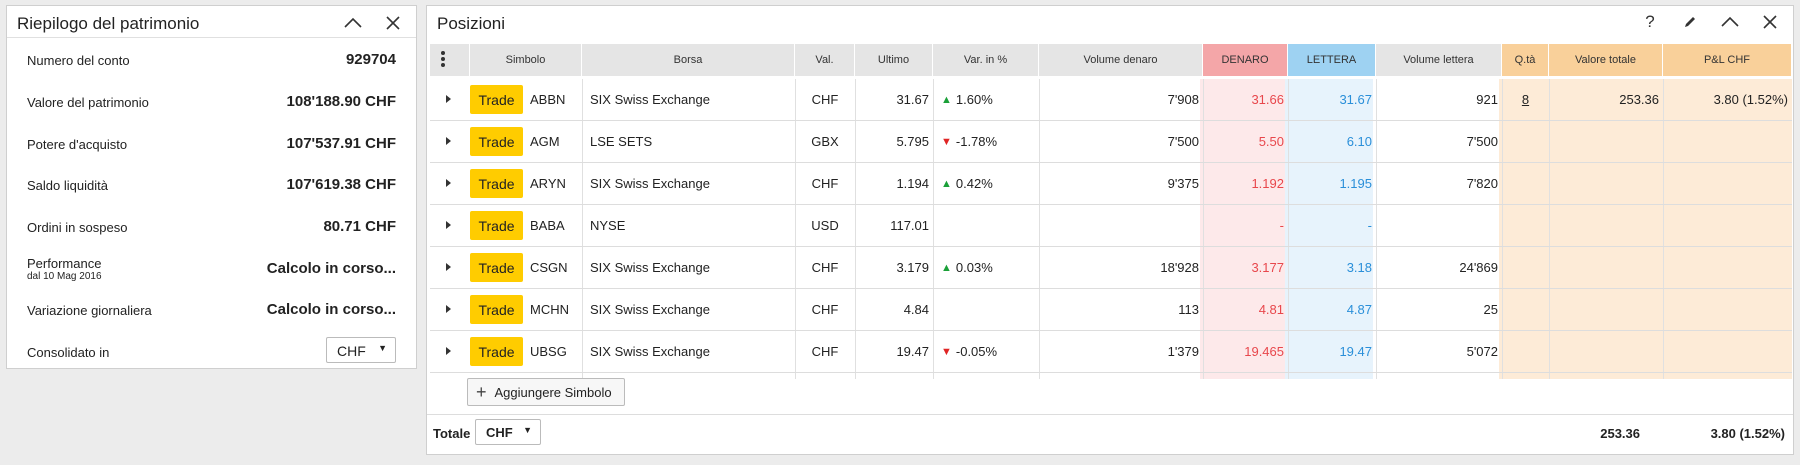 Image resolution: width=1800 pixels, height=465 pixels. I want to click on summary-row: Consolidato in CHF ▼, so click(211, 350).